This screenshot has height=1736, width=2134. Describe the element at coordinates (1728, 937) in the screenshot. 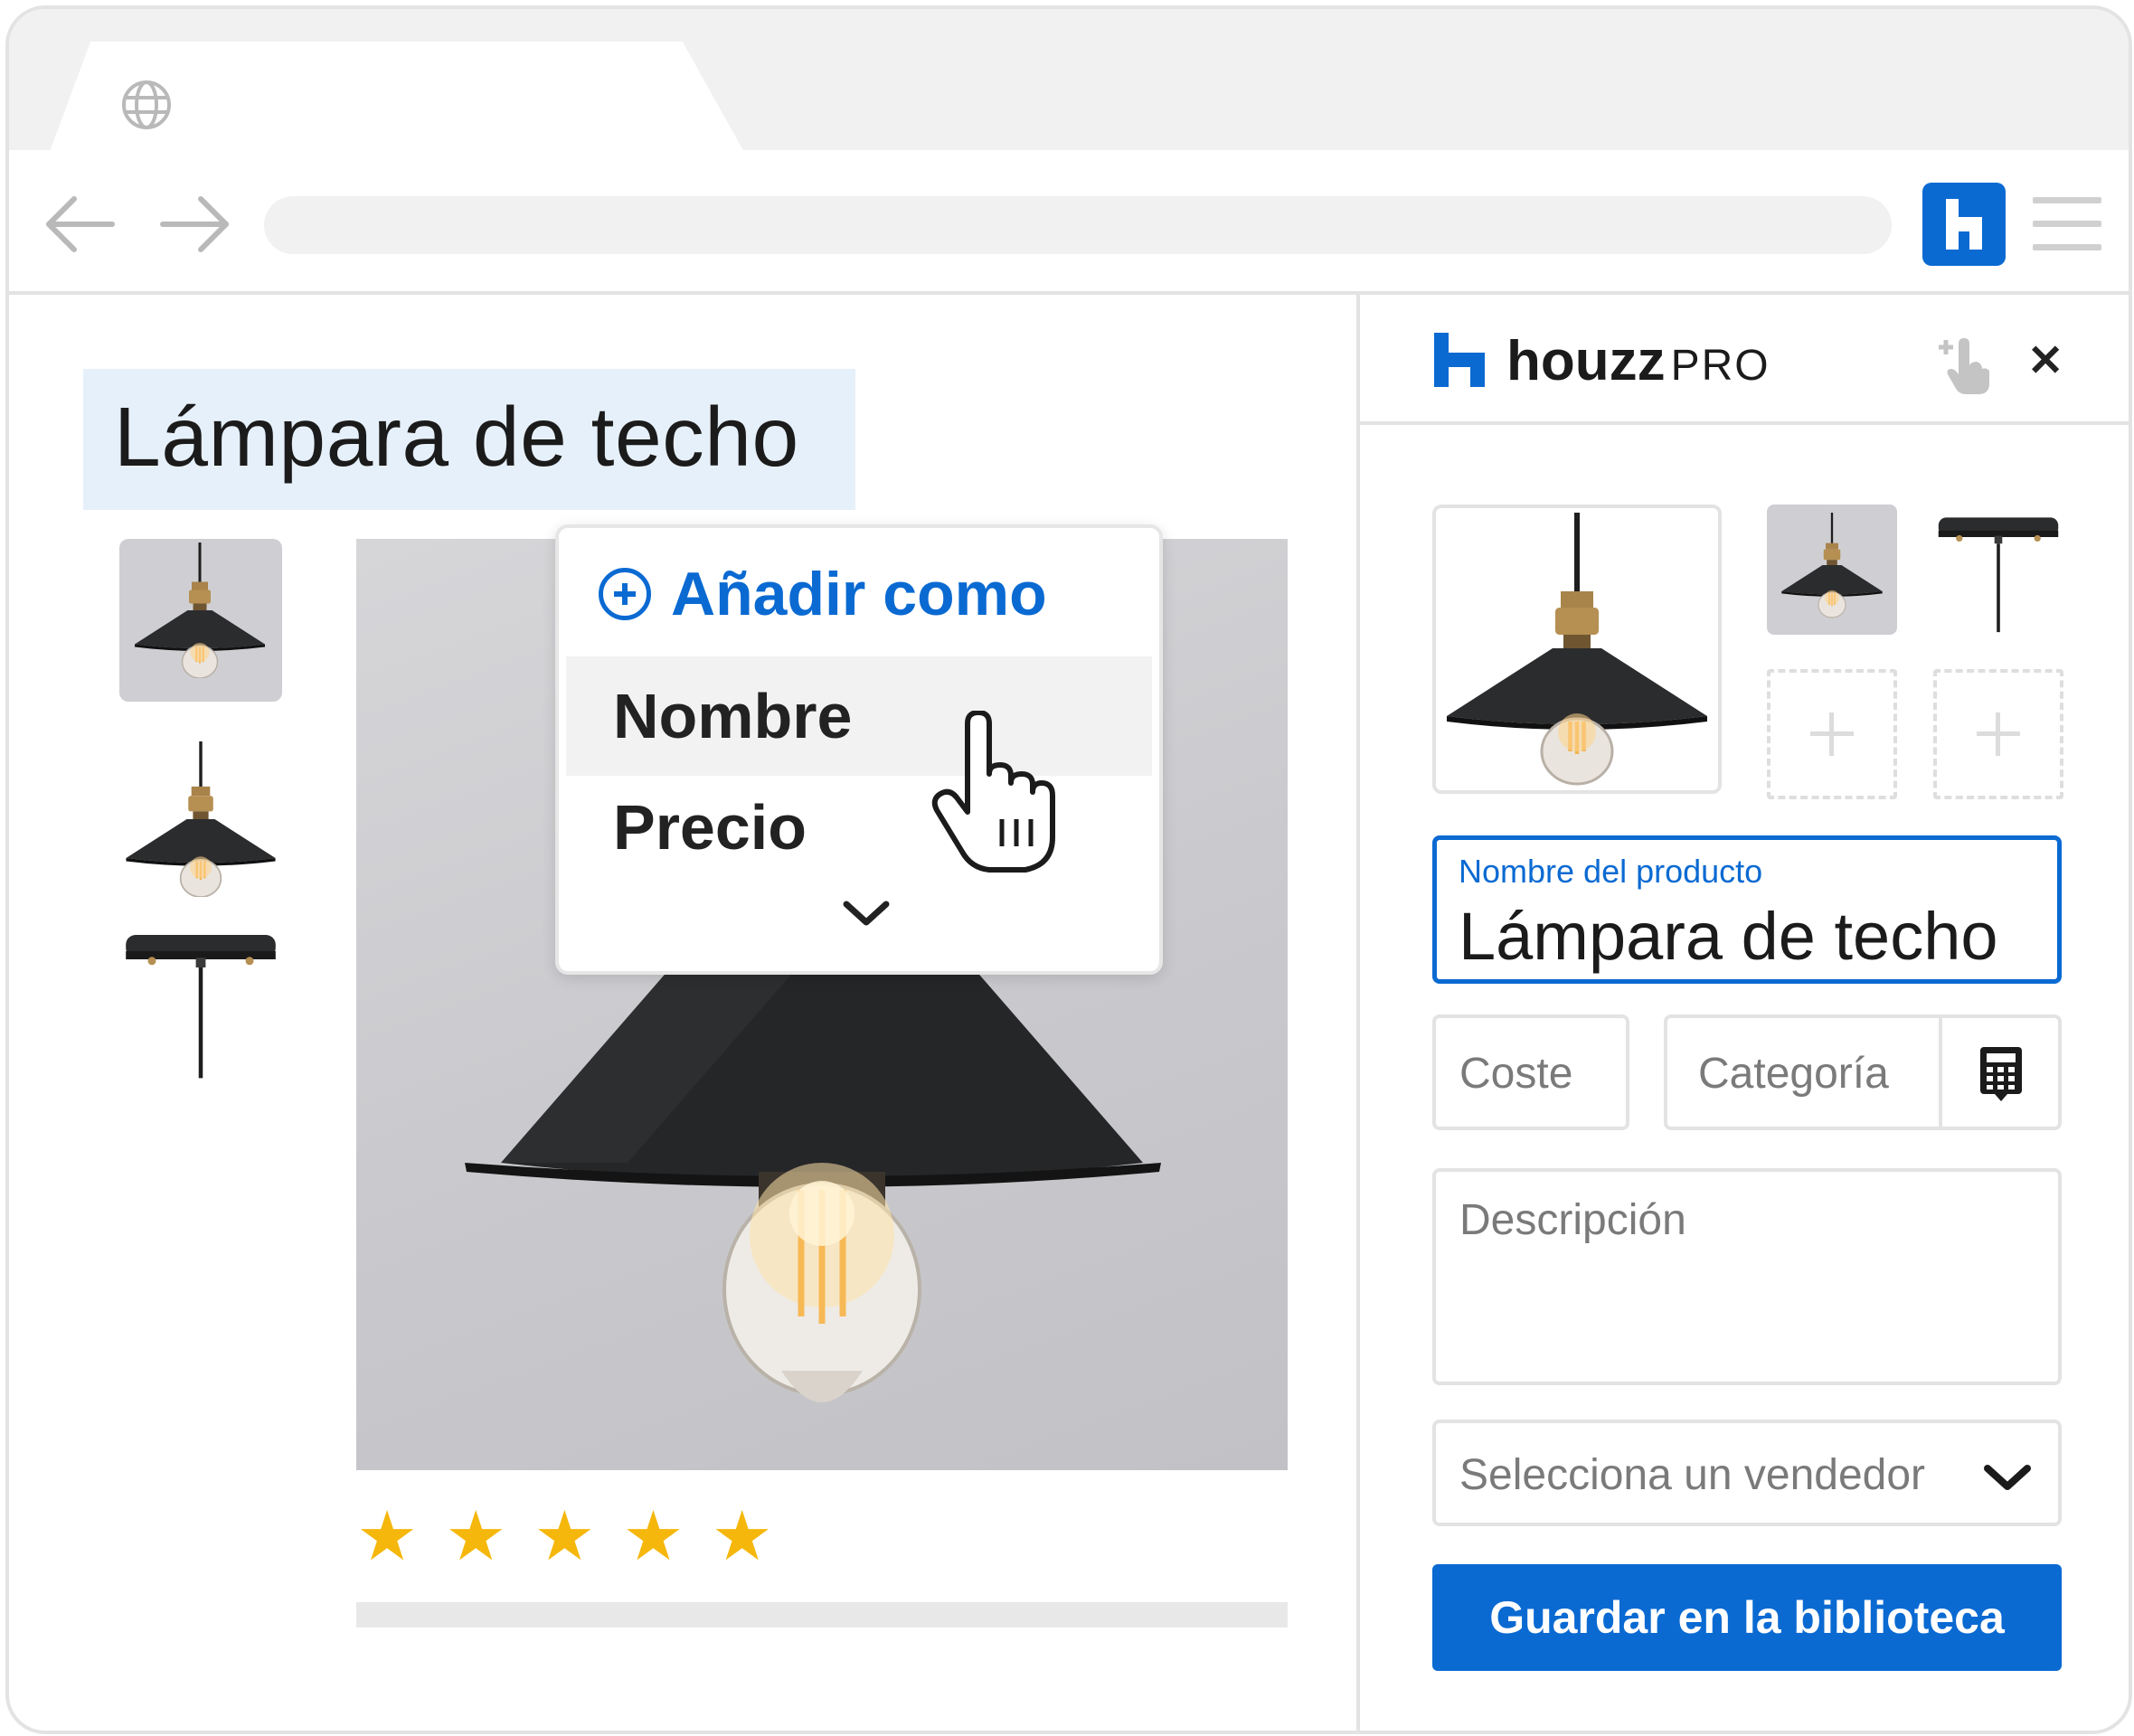

I see `product-name-value: Lámpara de techo` at that location.